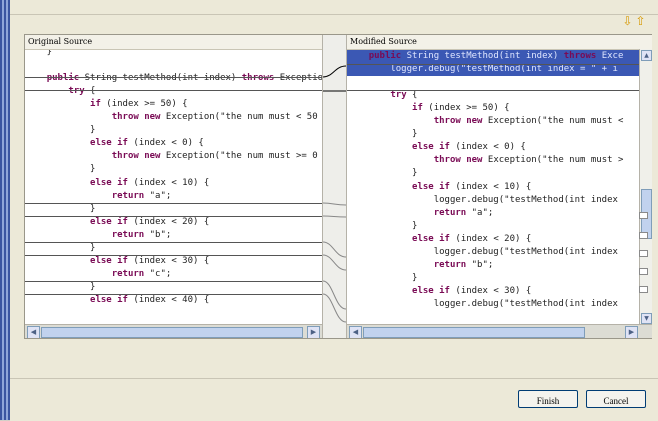 This screenshot has width=658, height=421. What do you see at coordinates (214, 117) in the screenshot?
I see `code-line: throw new Exception("the num must < 50` at bounding box center [214, 117].